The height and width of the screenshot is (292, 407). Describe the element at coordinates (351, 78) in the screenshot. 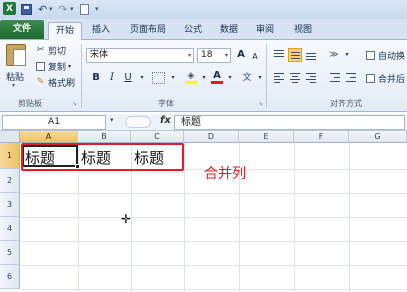

I see `increase-indent-button` at that location.